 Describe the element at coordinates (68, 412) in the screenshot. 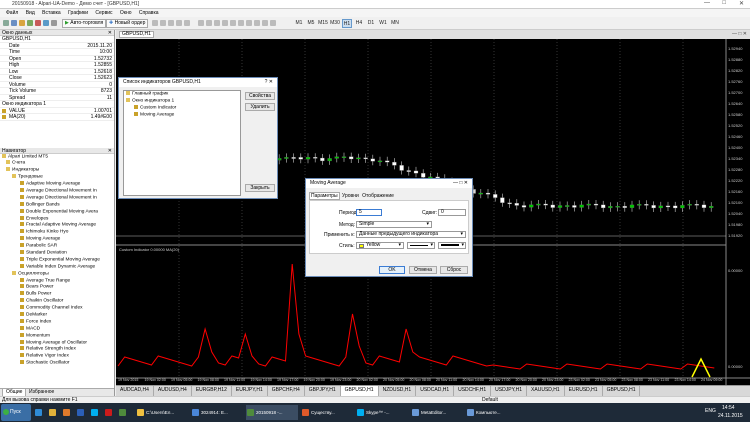

I see `media-icon` at that location.